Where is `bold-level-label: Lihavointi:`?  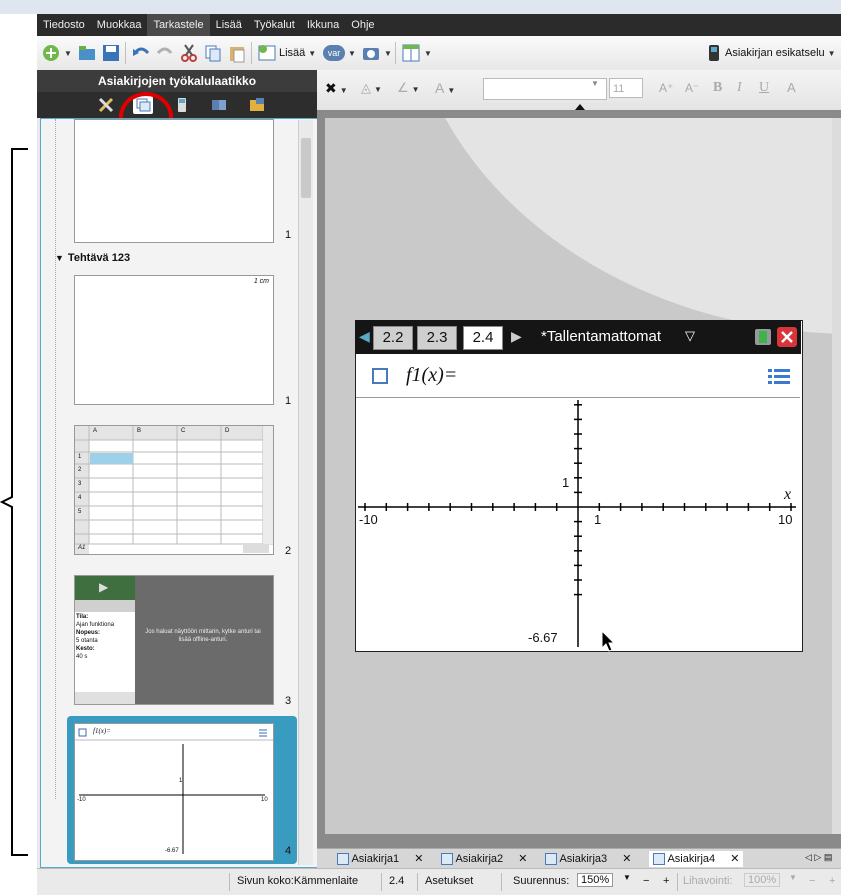
bold-level-label: Lihavointi: is located at coordinates (708, 881).